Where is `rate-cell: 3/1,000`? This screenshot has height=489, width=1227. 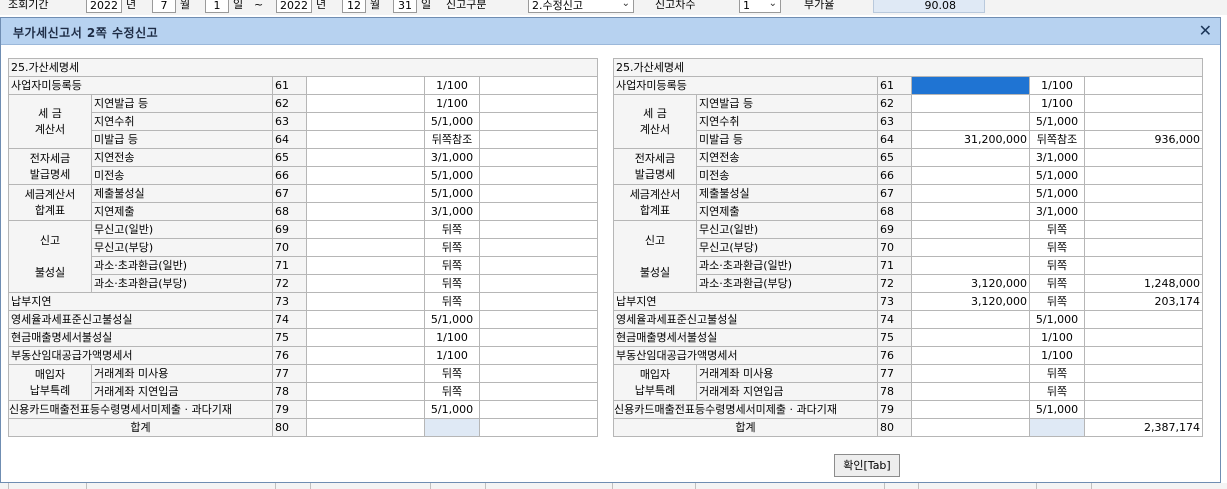 rate-cell: 3/1,000 is located at coordinates (1057, 157).